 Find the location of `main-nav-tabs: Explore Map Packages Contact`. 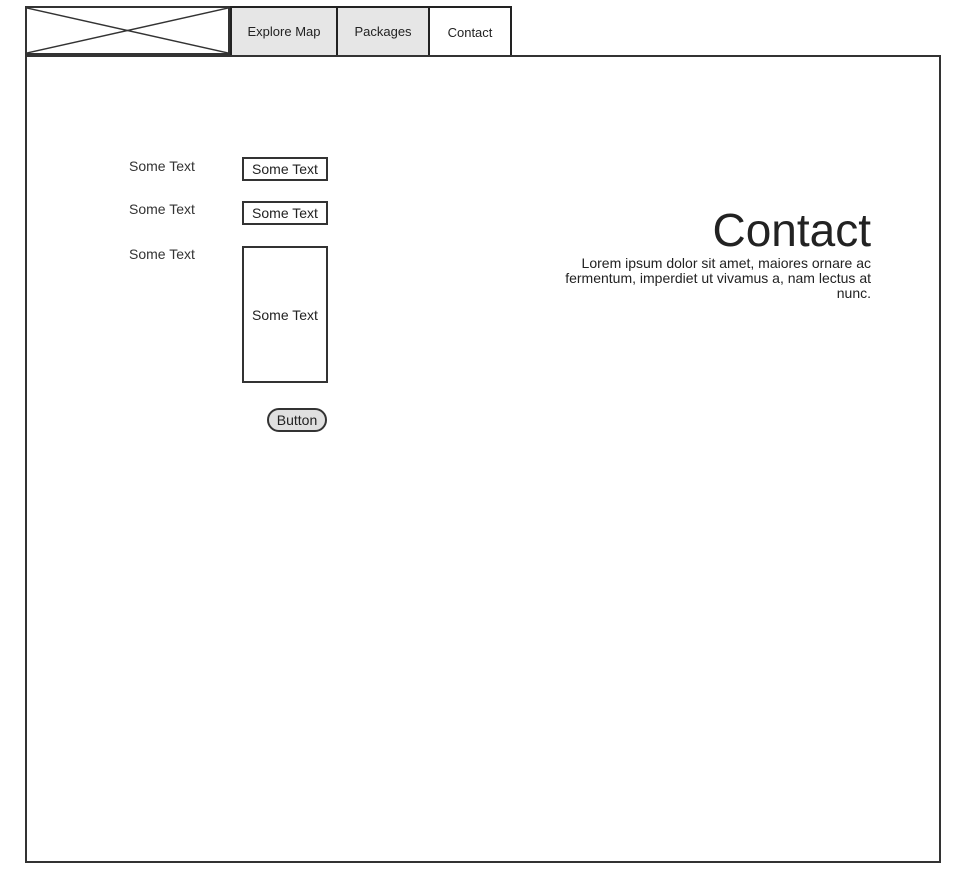

main-nav-tabs: Explore Map Packages Contact is located at coordinates (371, 31).